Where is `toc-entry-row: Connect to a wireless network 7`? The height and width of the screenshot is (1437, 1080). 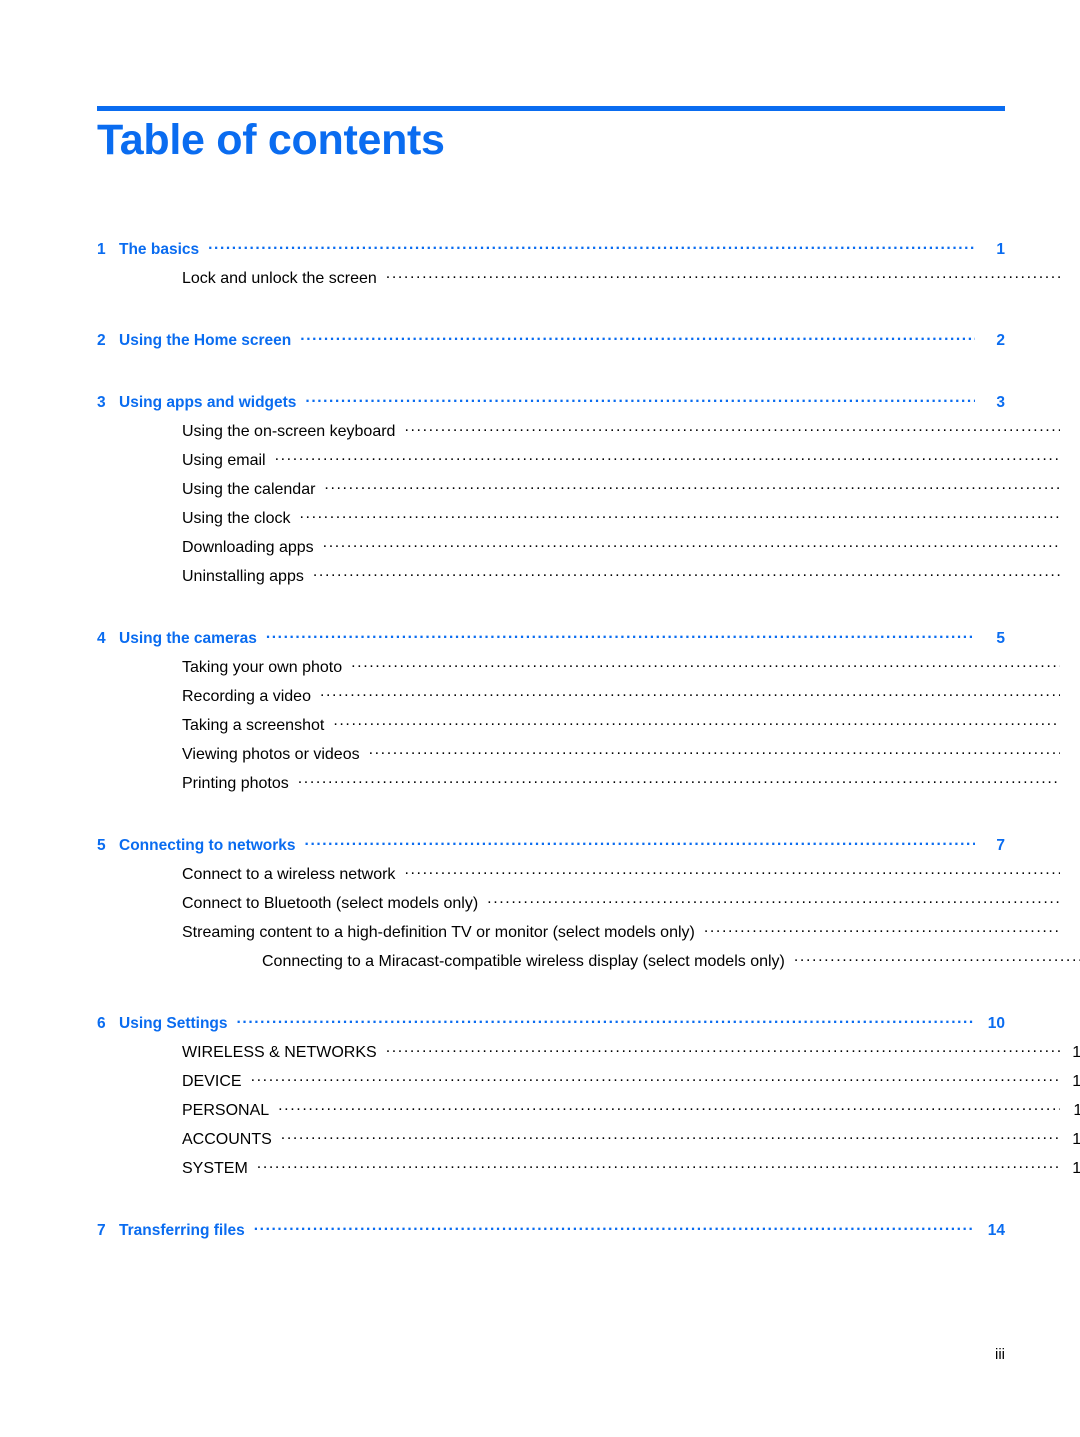
toc-entry-row: Connect to a wireless network 7 is located at coordinates (588, 877).